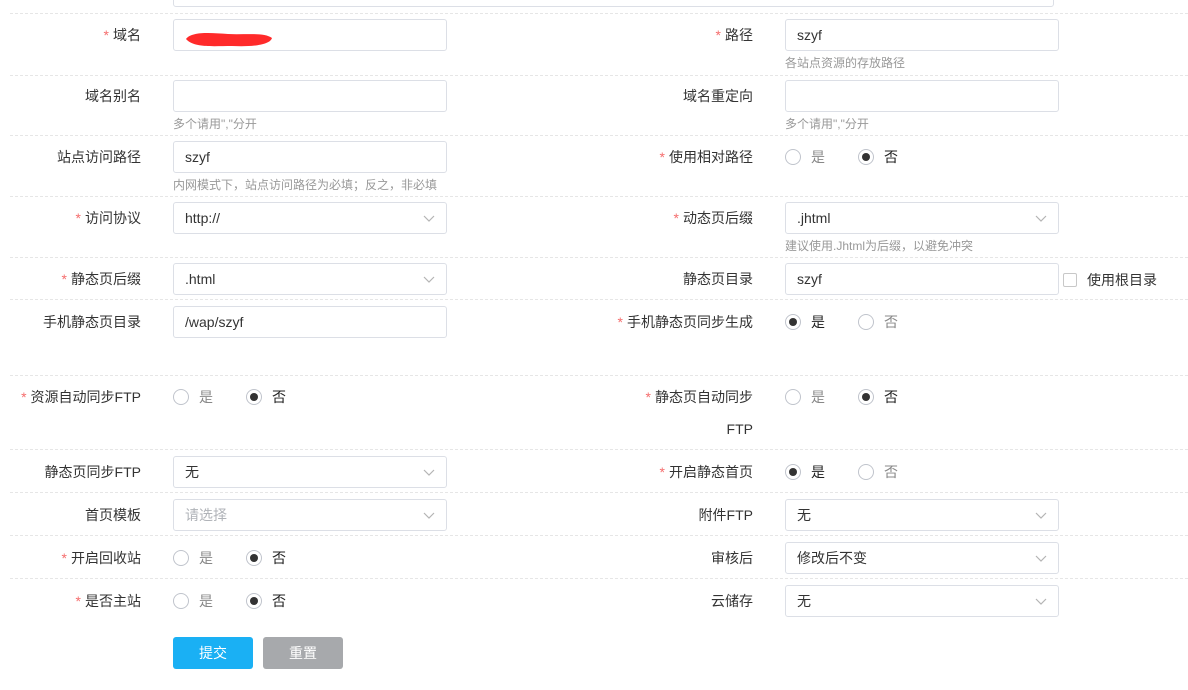 The width and height of the screenshot is (1188, 690). What do you see at coordinates (827, 124) in the screenshot?
I see `domain-redirect-hint: 多个请用","分开` at bounding box center [827, 124].